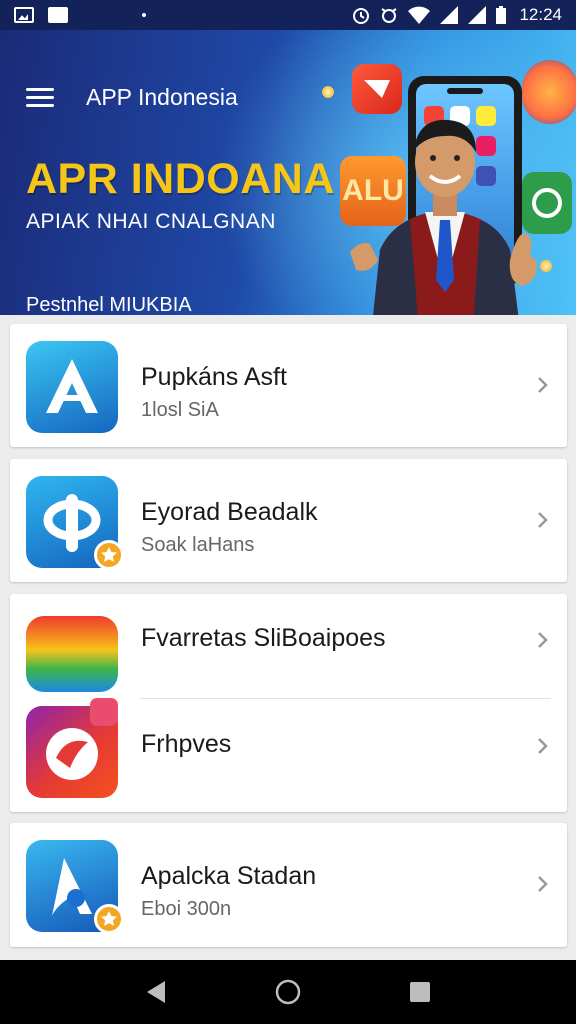 Image resolution: width=576 pixels, height=1024 pixels. I want to click on list-item: Pupkáns Asft 1losl SiA, so click(288, 385).